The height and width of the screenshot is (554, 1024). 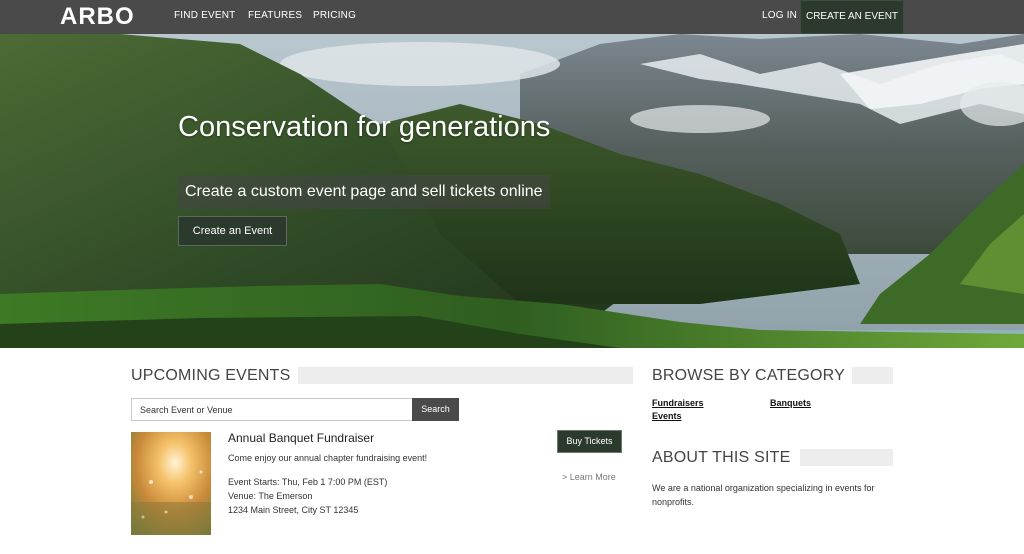 I want to click on nav-pricing: PRICING, so click(x=334, y=16).